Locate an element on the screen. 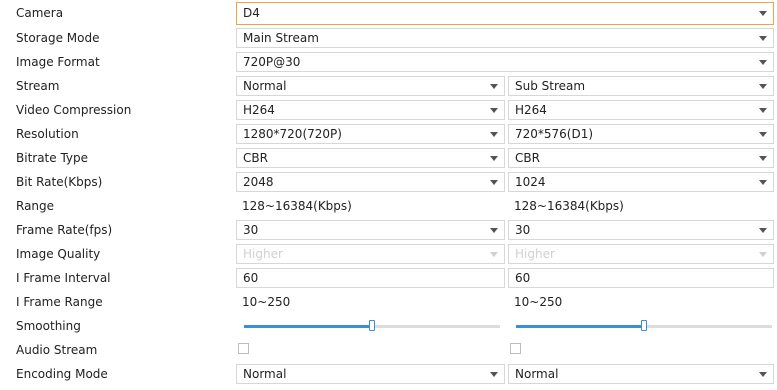 This screenshot has width=777, height=390. row-i-frame-range: I Frame Range 10~250 10~250 is located at coordinates (388, 302).